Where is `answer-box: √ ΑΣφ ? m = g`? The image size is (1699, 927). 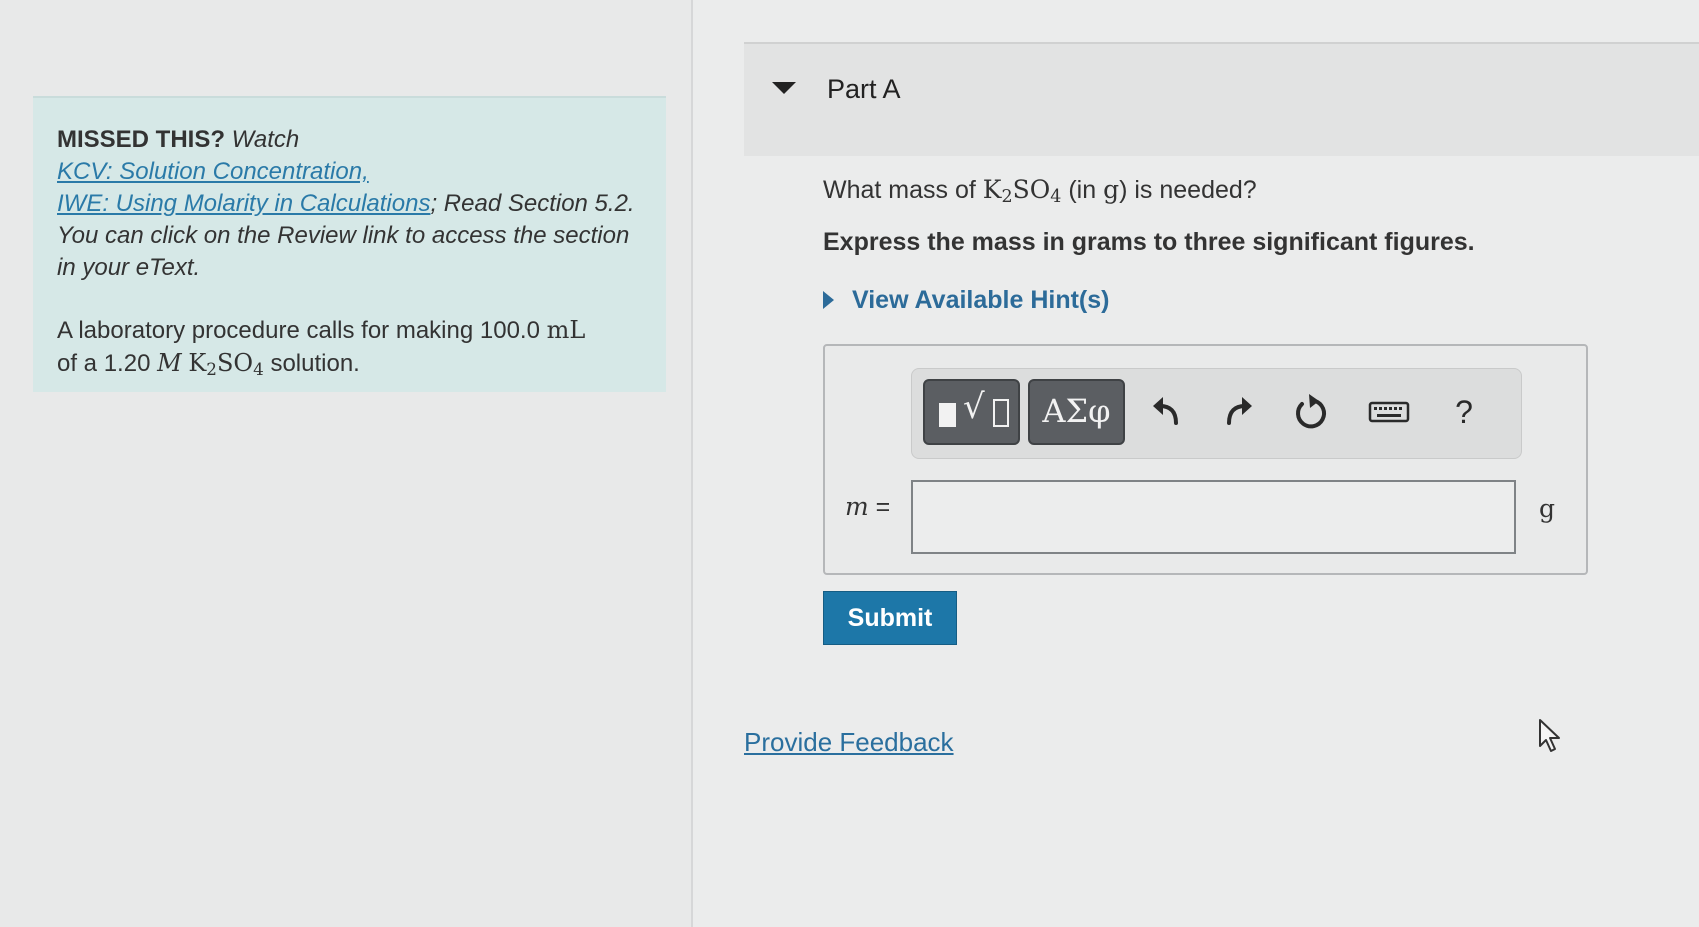
answer-box: √ ΑΣφ ? m = g is located at coordinates (1205, 459).